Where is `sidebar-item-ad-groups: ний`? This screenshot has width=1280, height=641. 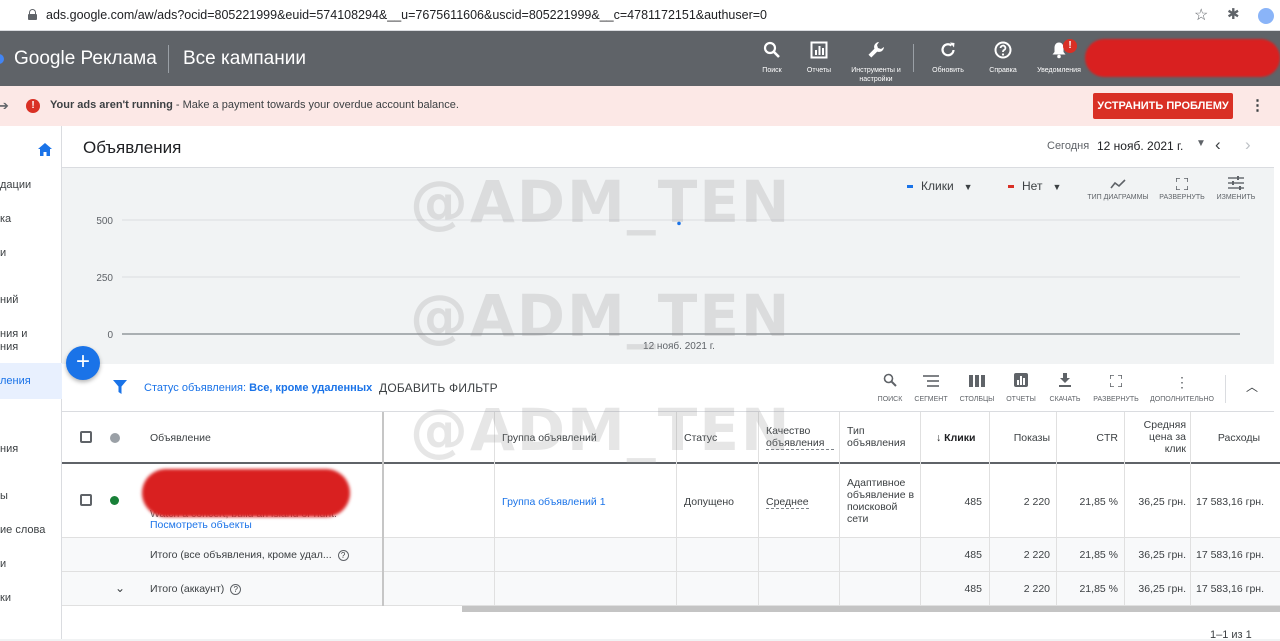 sidebar-item-ad-groups: ний is located at coordinates (9, 300).